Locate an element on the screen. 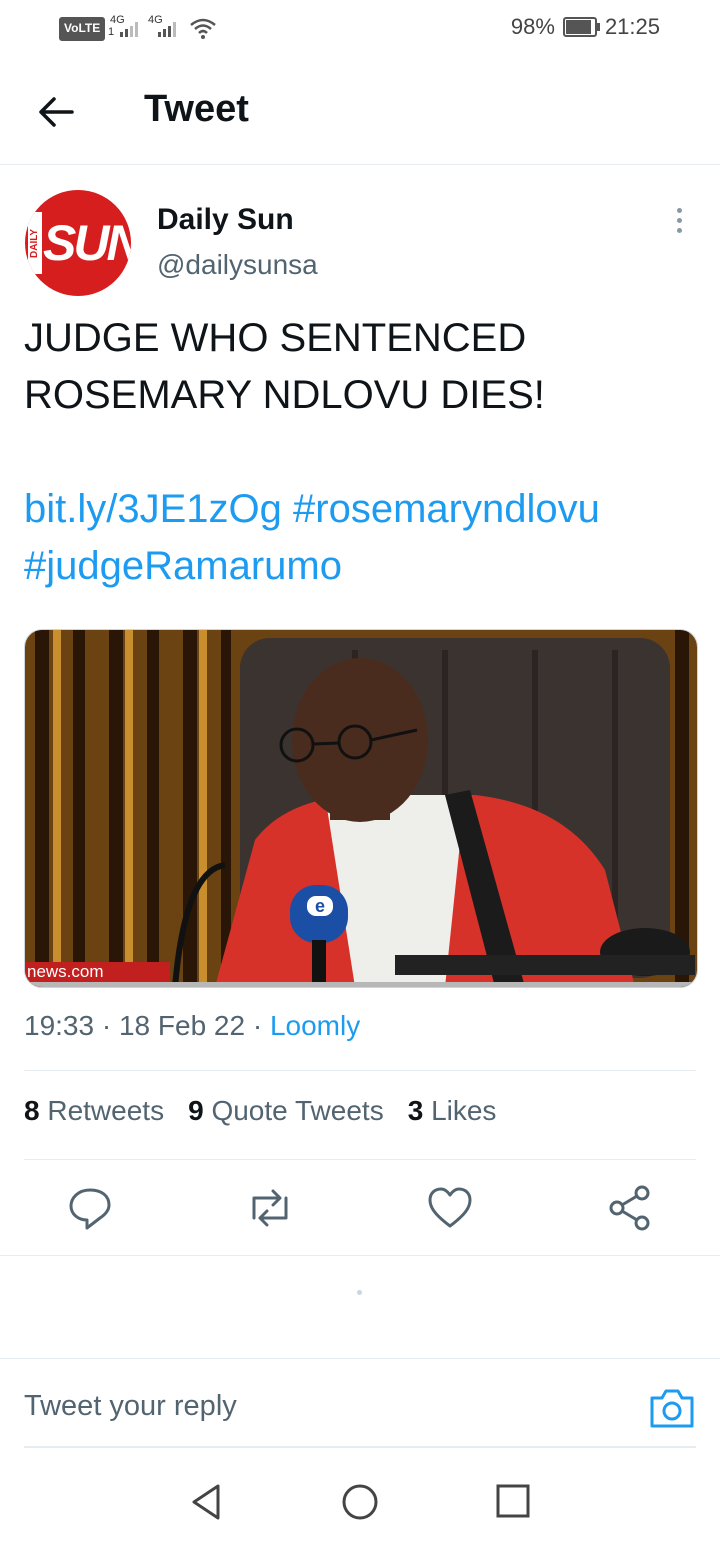 The width and height of the screenshot is (720, 1541). loading-dot is located at coordinates (359, 1292).